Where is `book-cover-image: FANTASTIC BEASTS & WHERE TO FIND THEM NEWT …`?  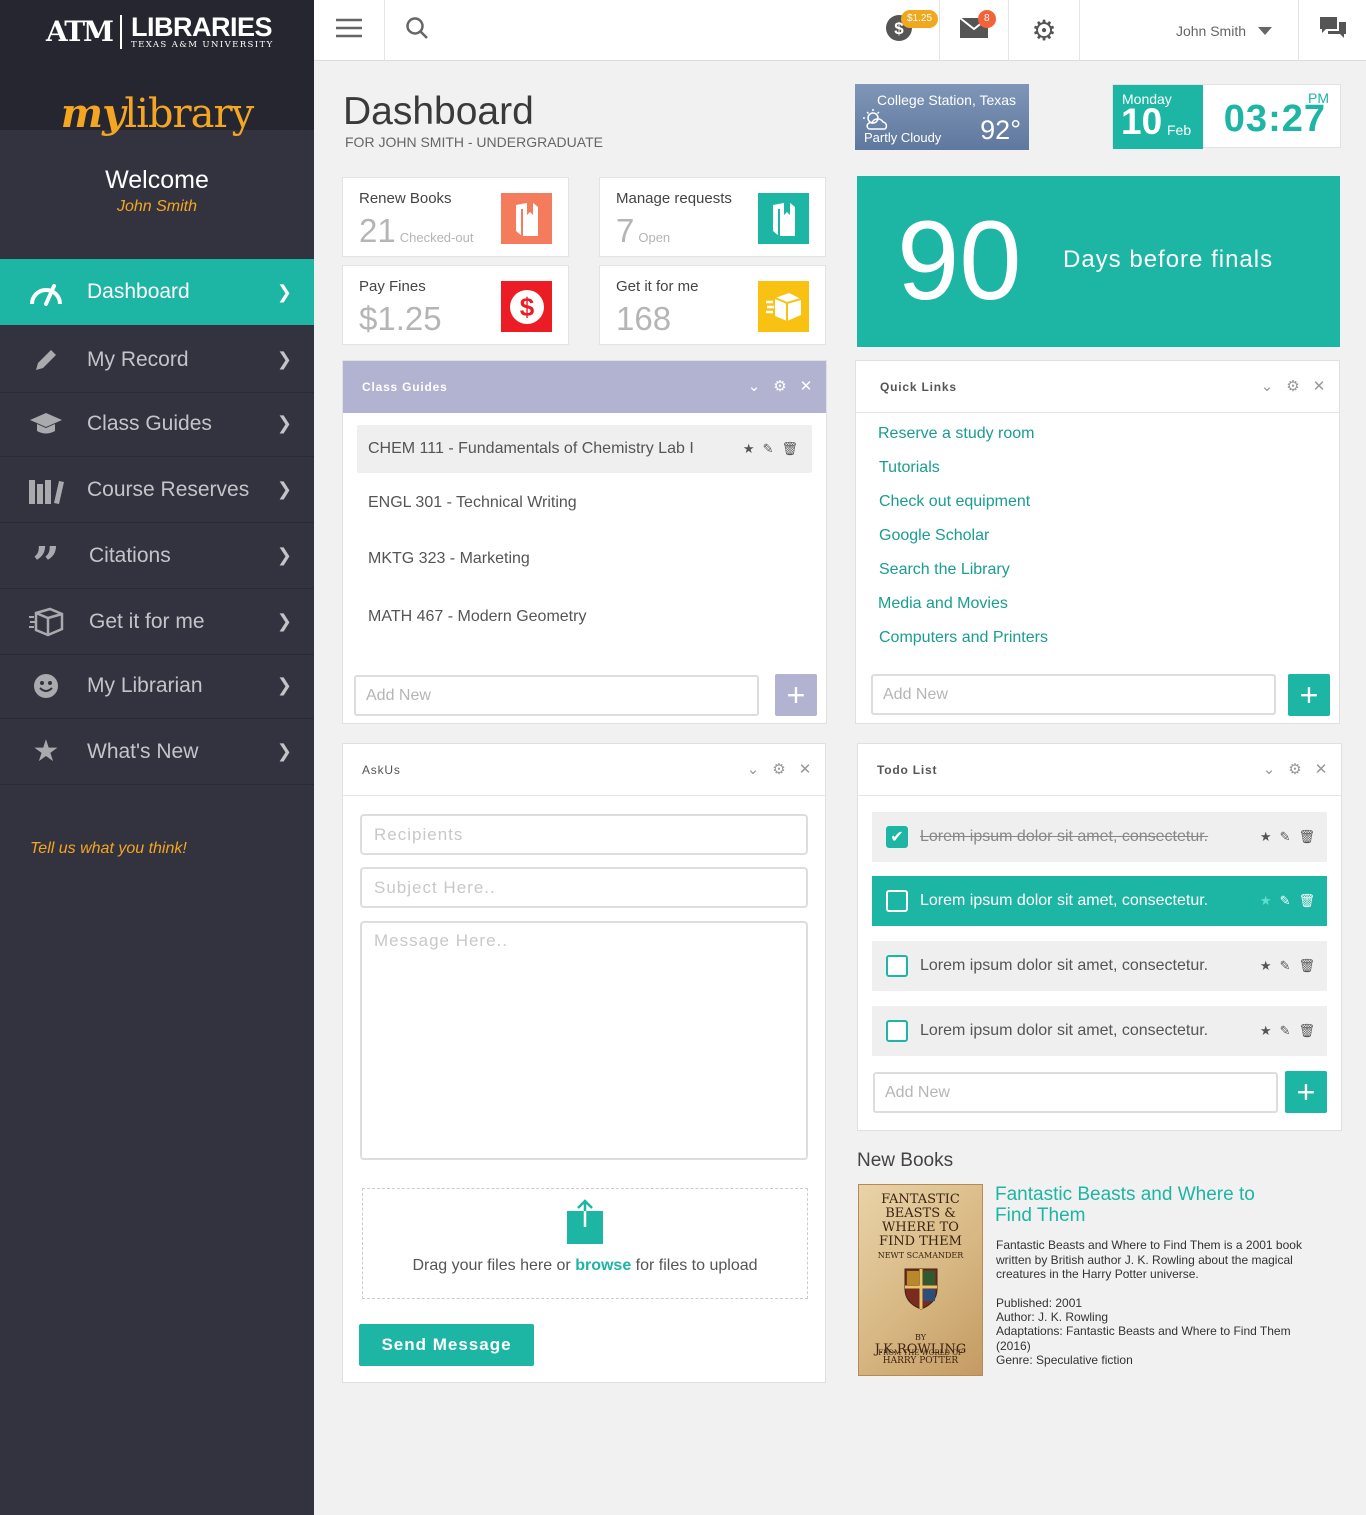
book-cover-image: FANTASTIC BEASTS & WHERE TO FIND THEM NEWT … is located at coordinates (920, 1280).